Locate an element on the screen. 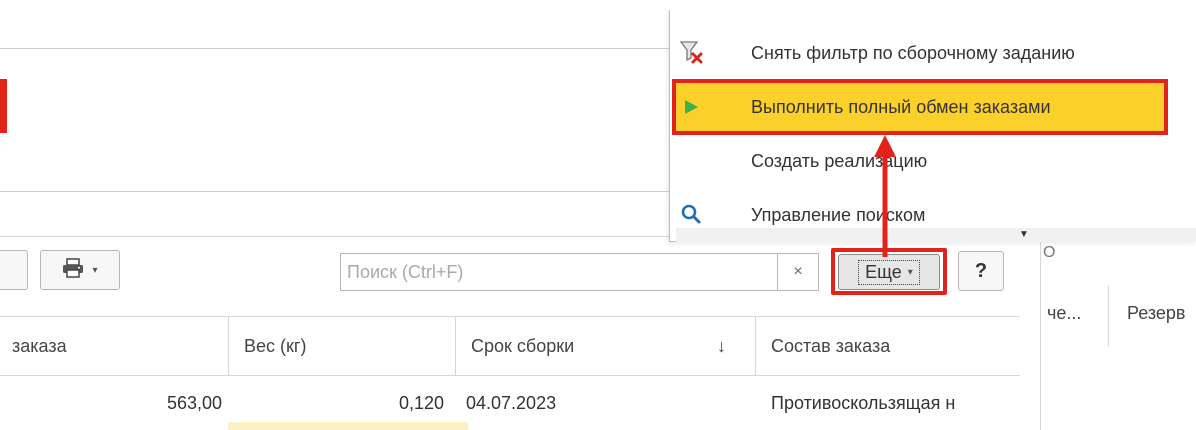 The image size is (1196, 430). clear-search-button: × is located at coordinates (797, 272).